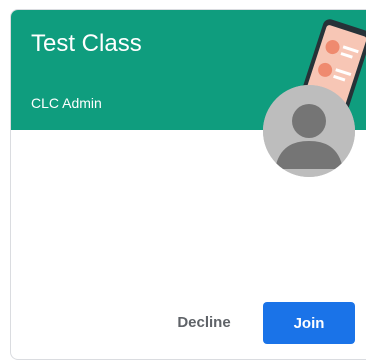 The image size is (366, 360). What do you see at coordinates (204, 322) in the screenshot?
I see `decline-button: Decline` at bounding box center [204, 322].